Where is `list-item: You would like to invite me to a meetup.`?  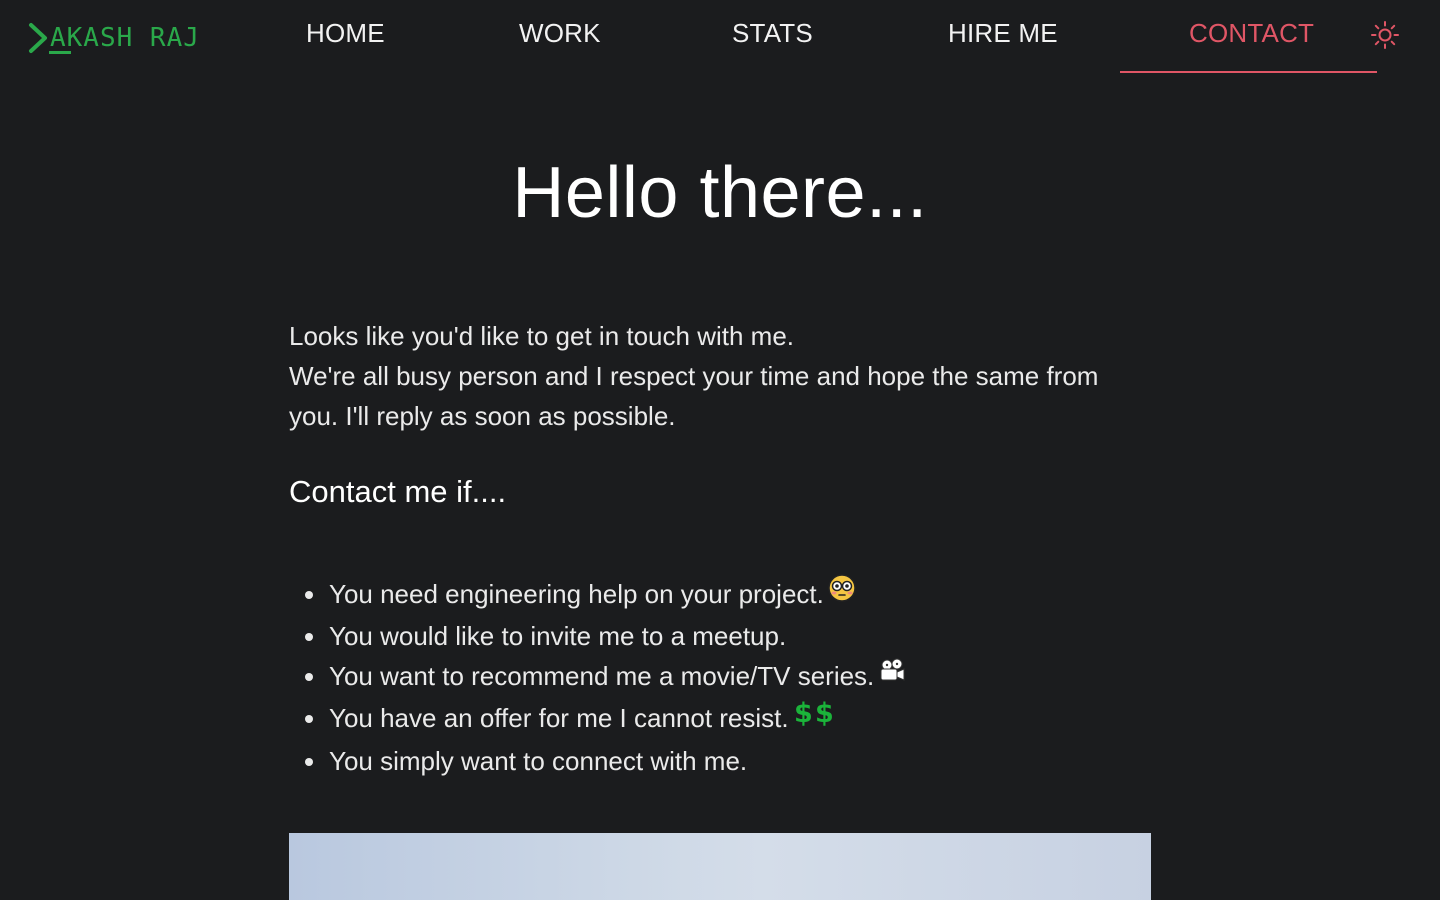 list-item: You would like to invite me to a meetup. is located at coordinates (605, 636).